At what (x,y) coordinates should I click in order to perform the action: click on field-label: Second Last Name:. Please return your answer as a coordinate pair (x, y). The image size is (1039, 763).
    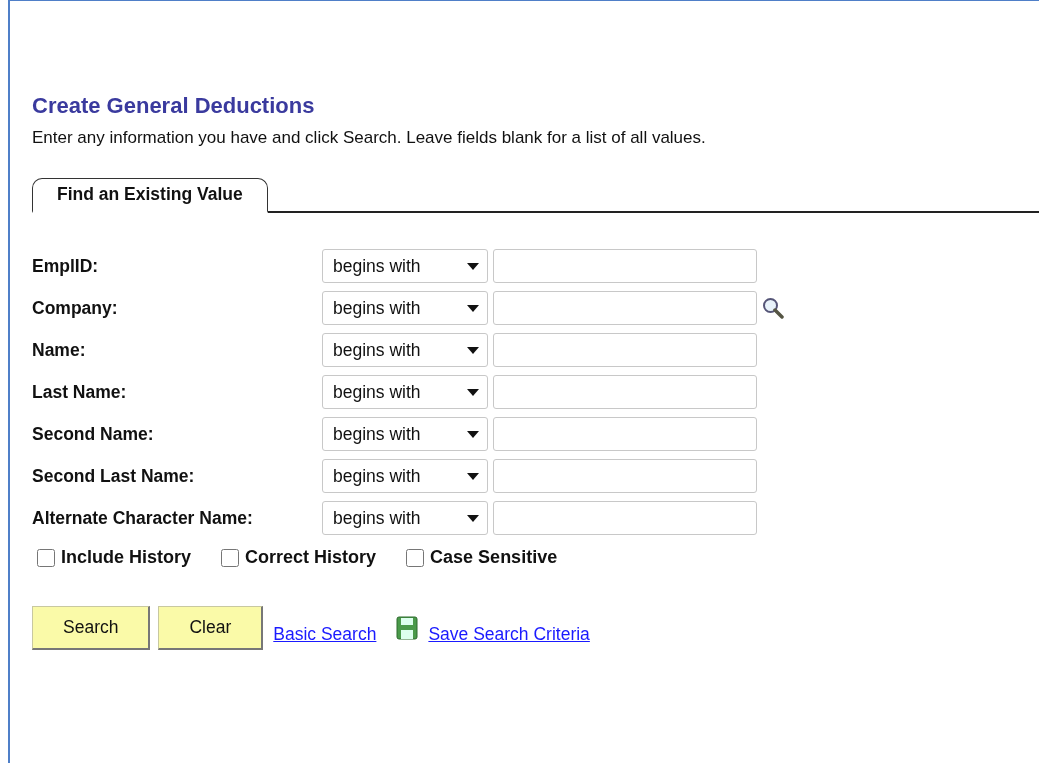
    Looking at the image, I should click on (114, 476).